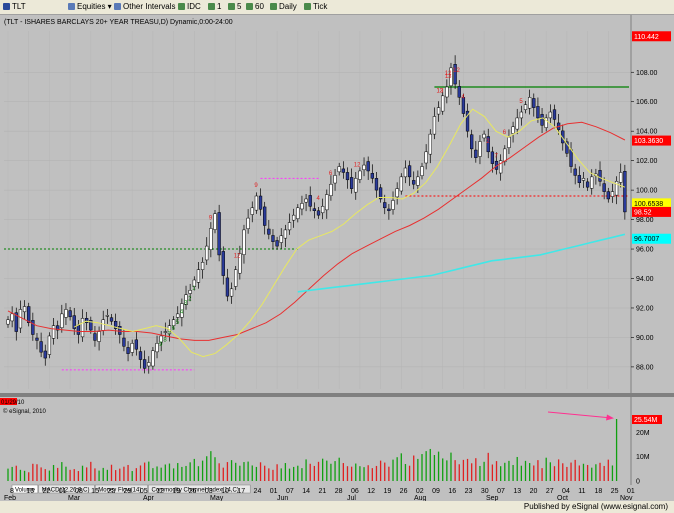  I want to click on x-day-label: 12, so click(371, 491).